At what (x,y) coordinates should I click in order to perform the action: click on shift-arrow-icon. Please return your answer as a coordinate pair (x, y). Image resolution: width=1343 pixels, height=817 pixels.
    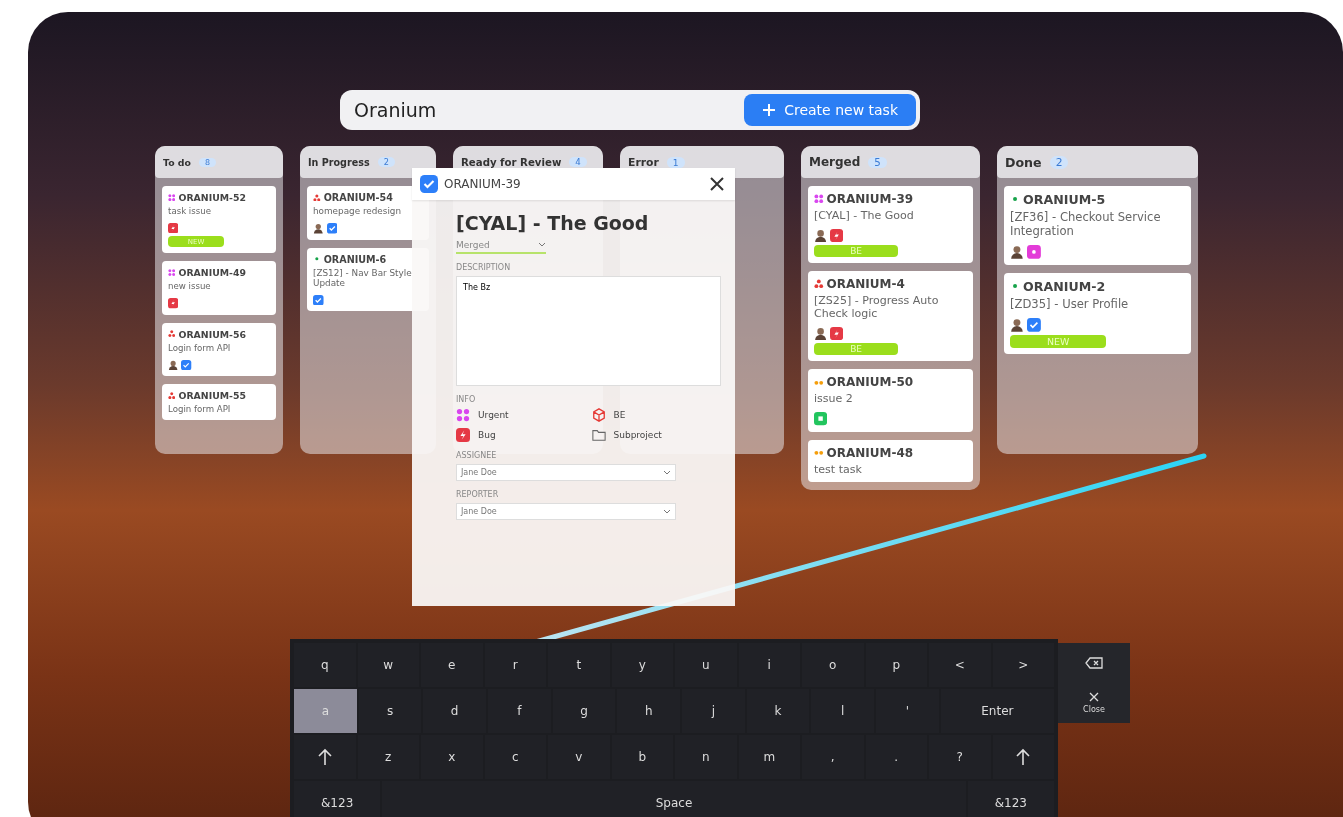
    Looking at the image, I should click on (1023, 757).